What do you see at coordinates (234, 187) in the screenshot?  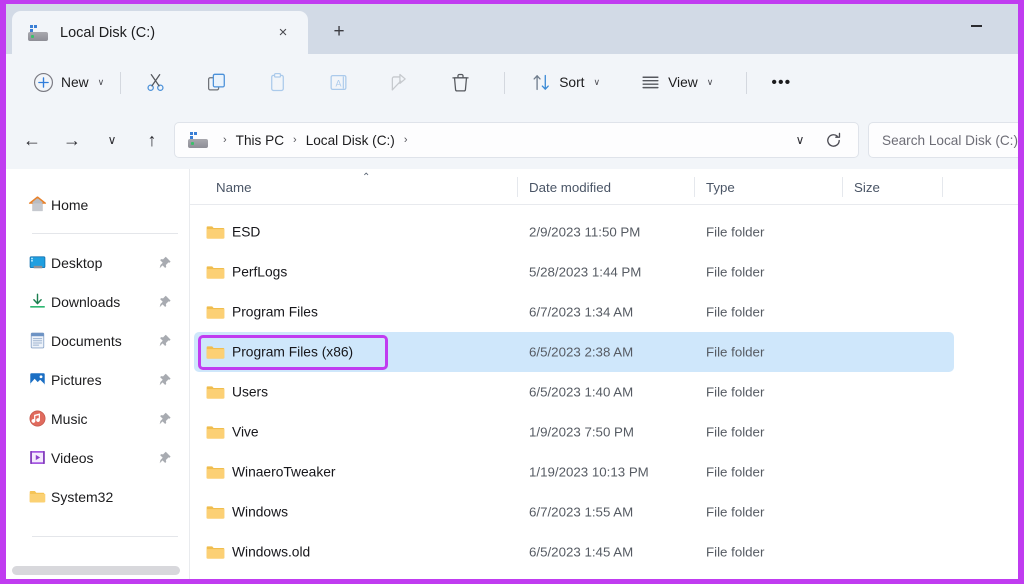 I see `column-header-label: Name` at bounding box center [234, 187].